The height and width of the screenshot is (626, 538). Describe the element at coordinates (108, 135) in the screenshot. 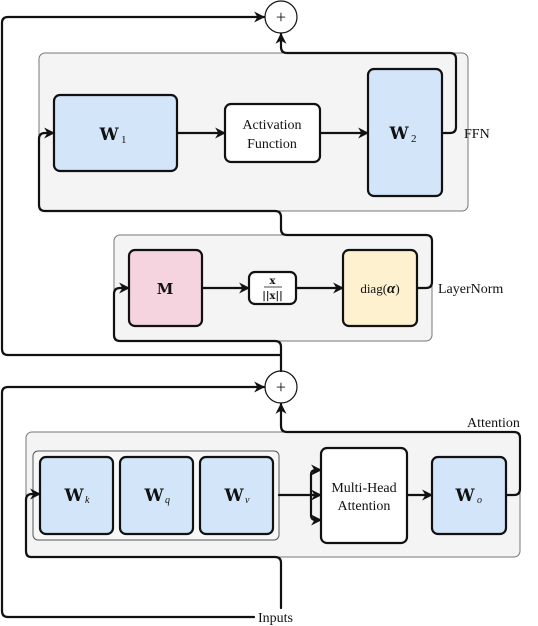

I see `w1-label: W` at that location.